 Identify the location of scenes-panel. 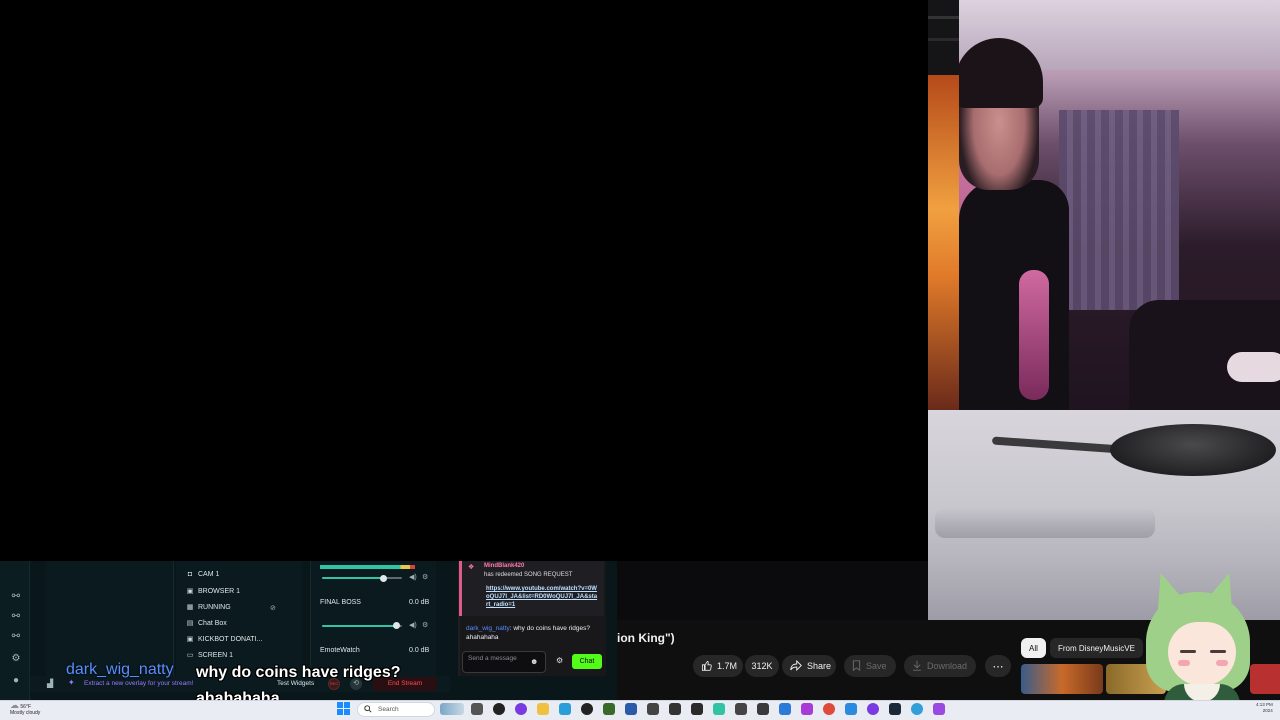
(110, 618).